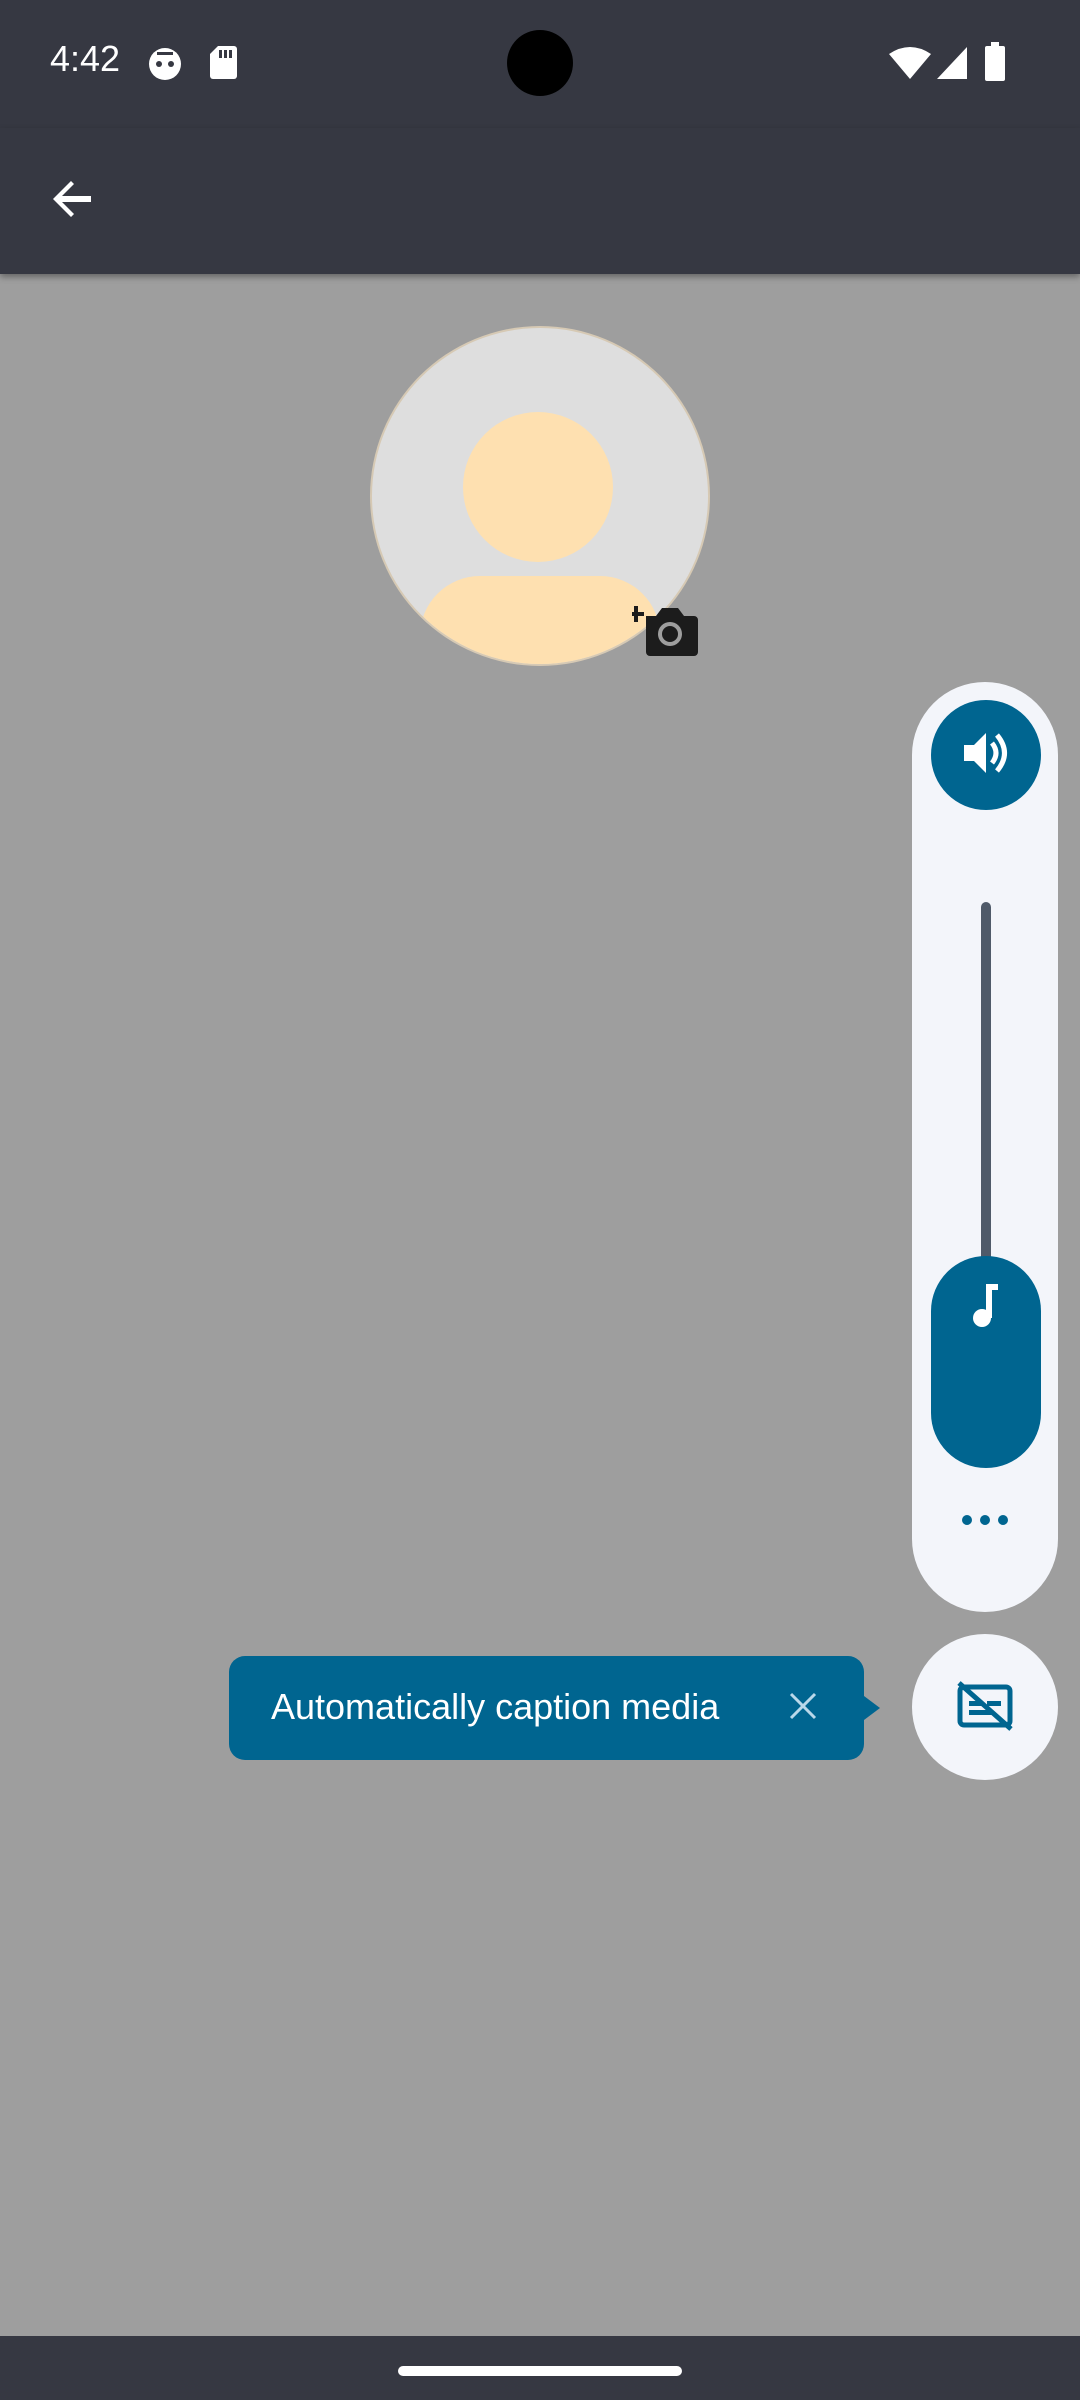 The image size is (1080, 2400). I want to click on volume-panel, so click(985, 1147).